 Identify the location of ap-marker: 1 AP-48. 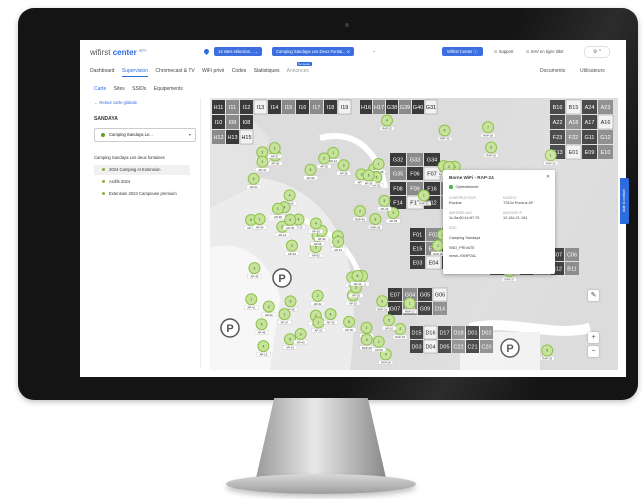
(278, 210).